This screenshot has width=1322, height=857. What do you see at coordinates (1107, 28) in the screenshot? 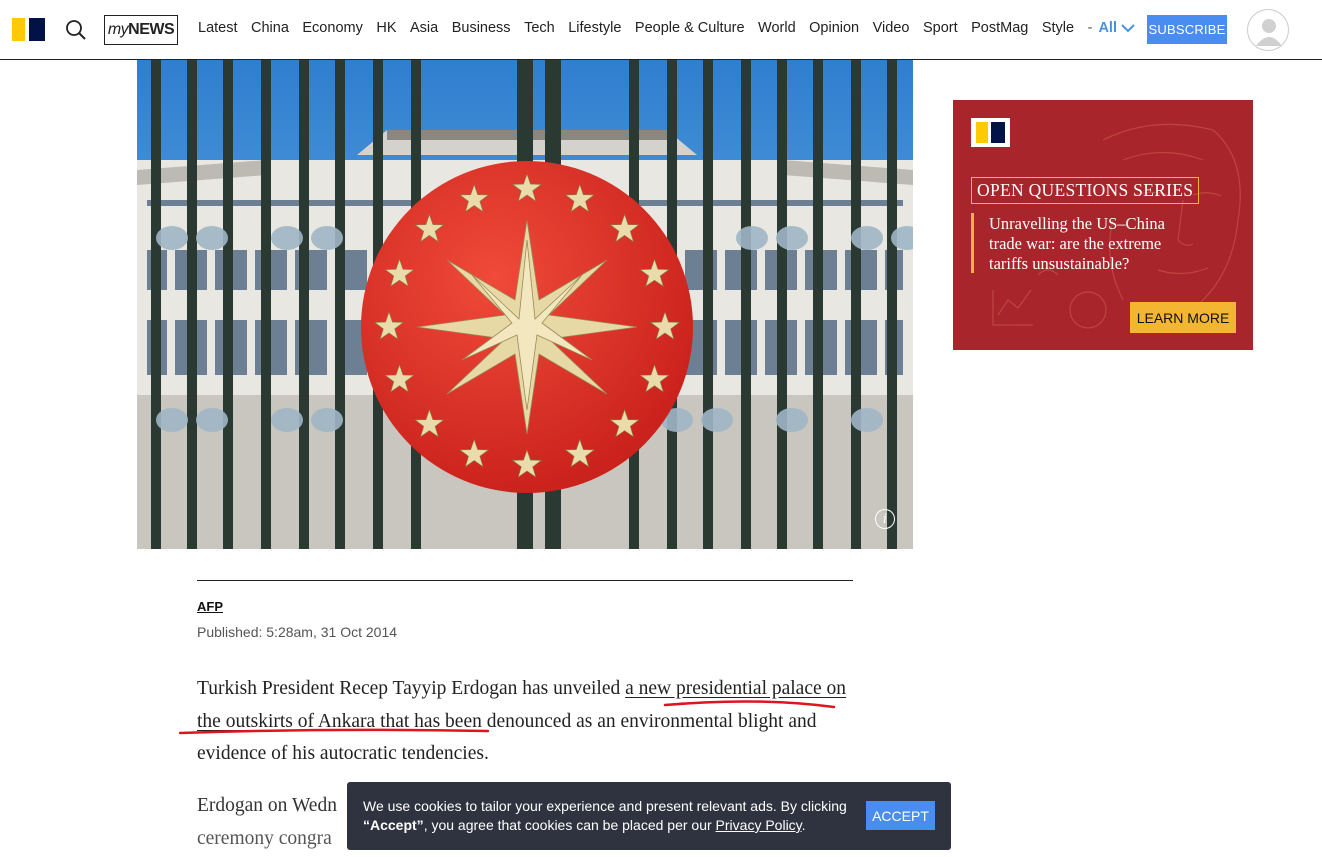
I see `nav-all-label: All` at bounding box center [1107, 28].